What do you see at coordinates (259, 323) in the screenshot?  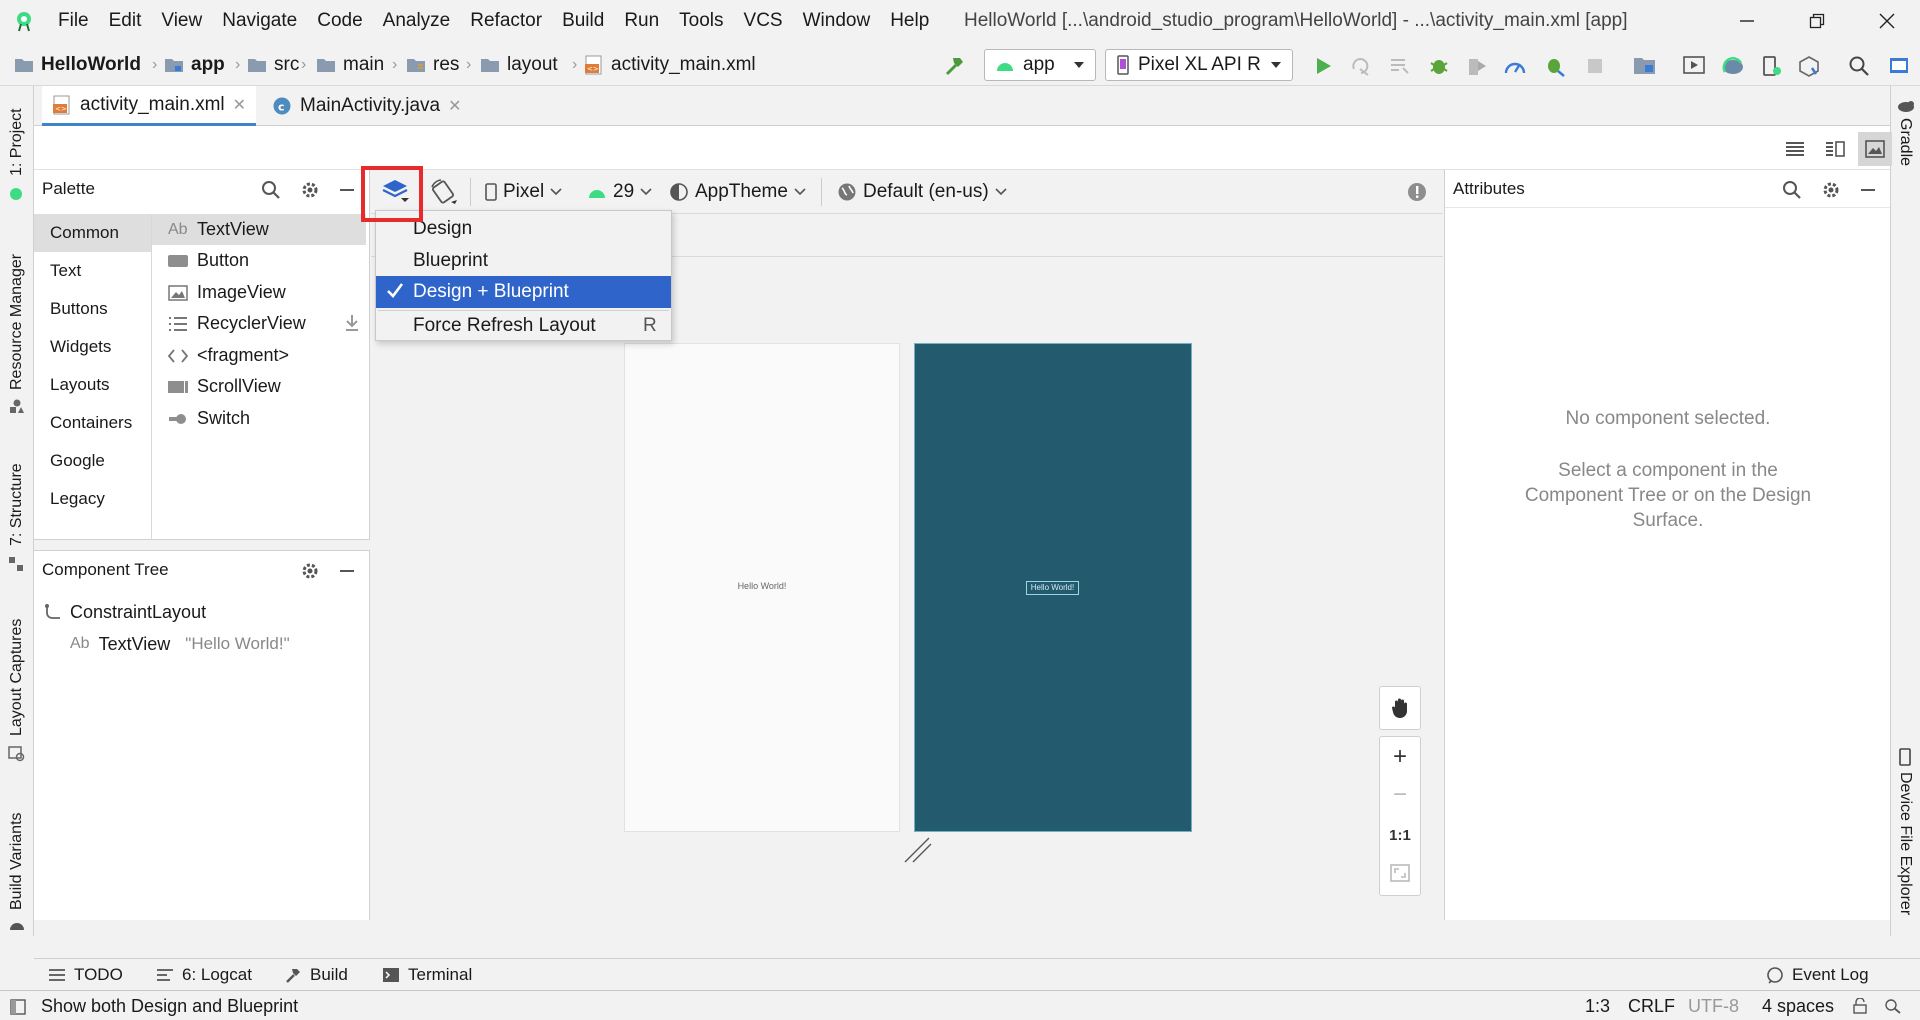 I see `palette-item-recyclerview: RecyclerView` at bounding box center [259, 323].